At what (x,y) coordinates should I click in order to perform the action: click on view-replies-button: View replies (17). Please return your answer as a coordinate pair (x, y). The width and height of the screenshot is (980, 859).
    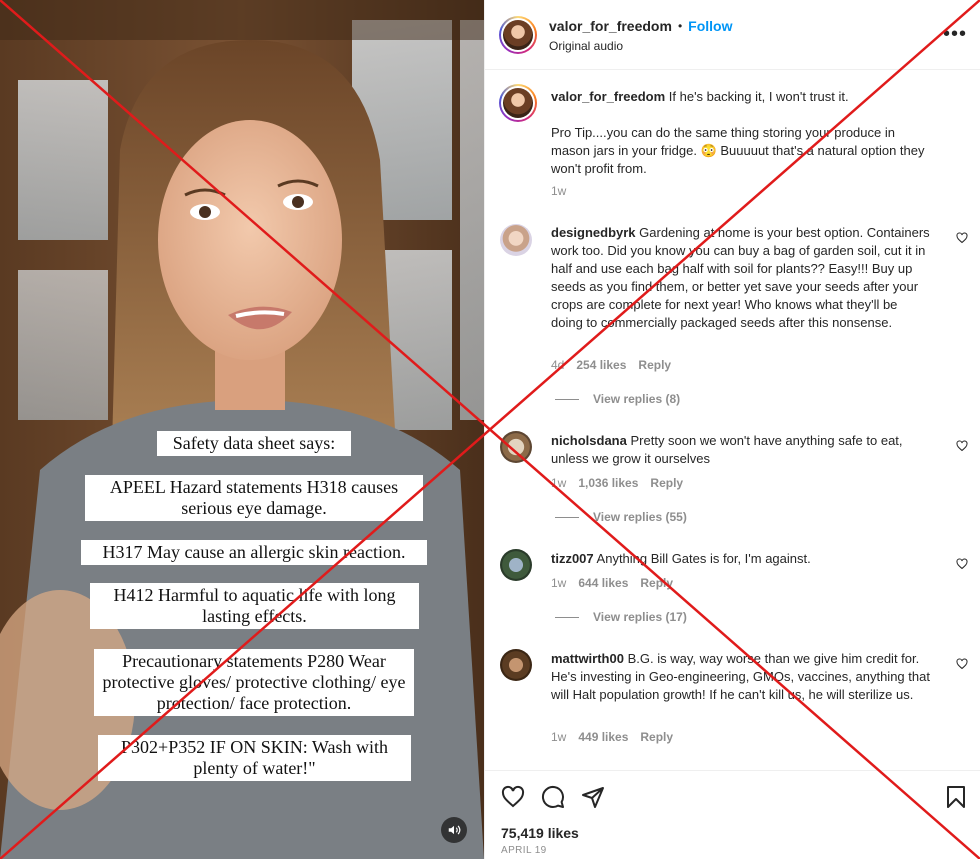
    Looking at the image, I should click on (621, 617).